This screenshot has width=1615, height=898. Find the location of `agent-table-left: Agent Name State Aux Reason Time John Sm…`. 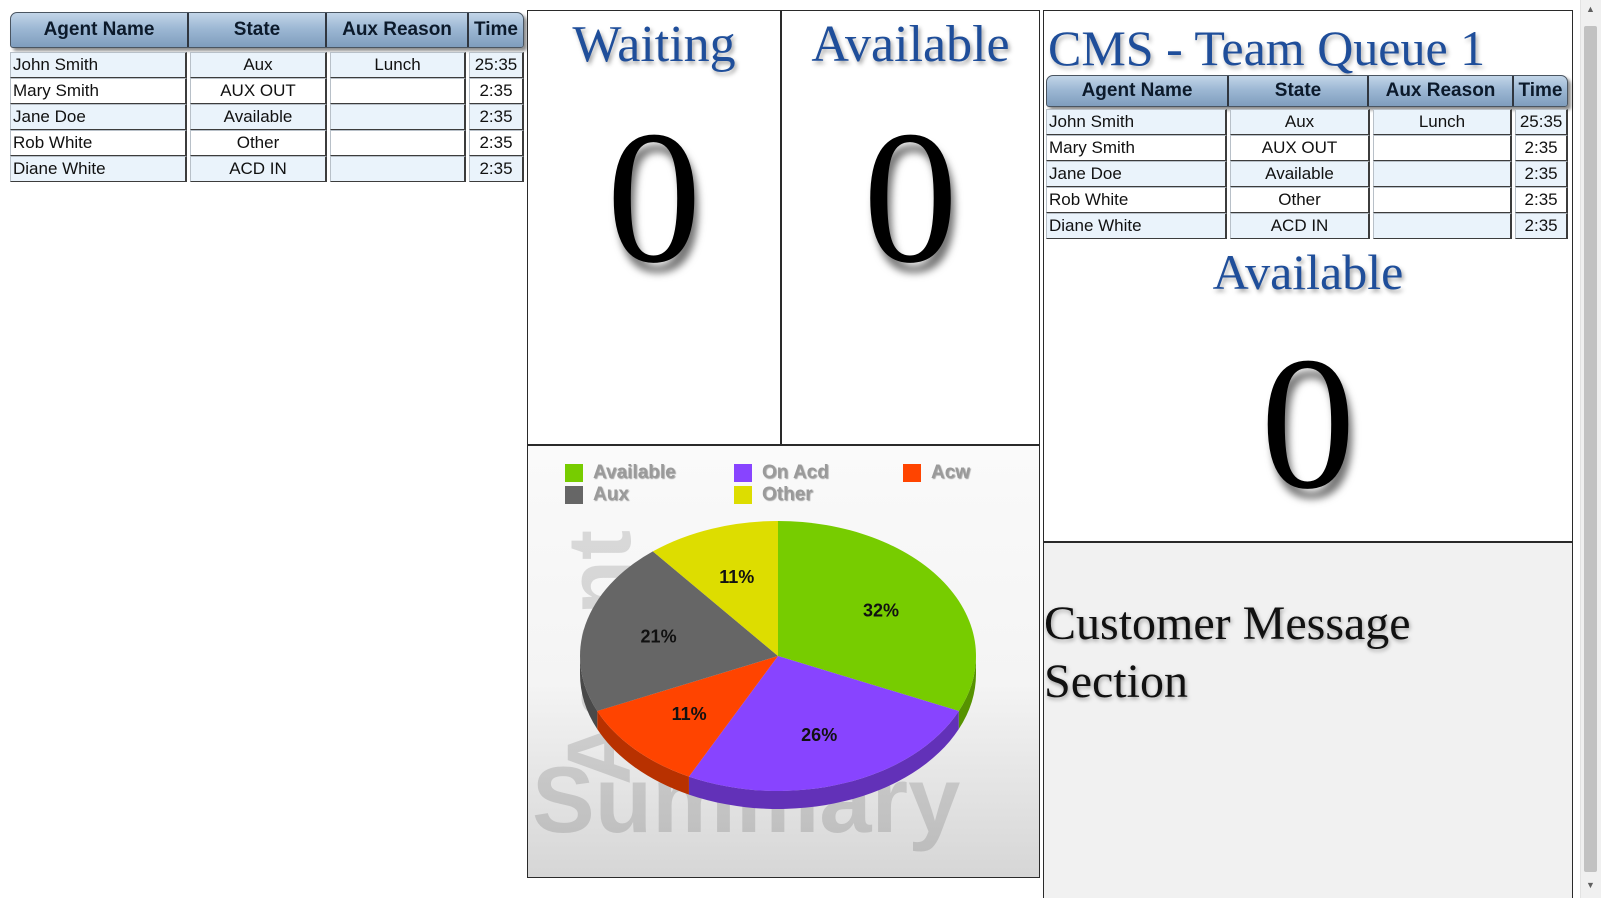

agent-table-left: Agent Name State Aux Reason Time John Sm… is located at coordinates (267, 97).